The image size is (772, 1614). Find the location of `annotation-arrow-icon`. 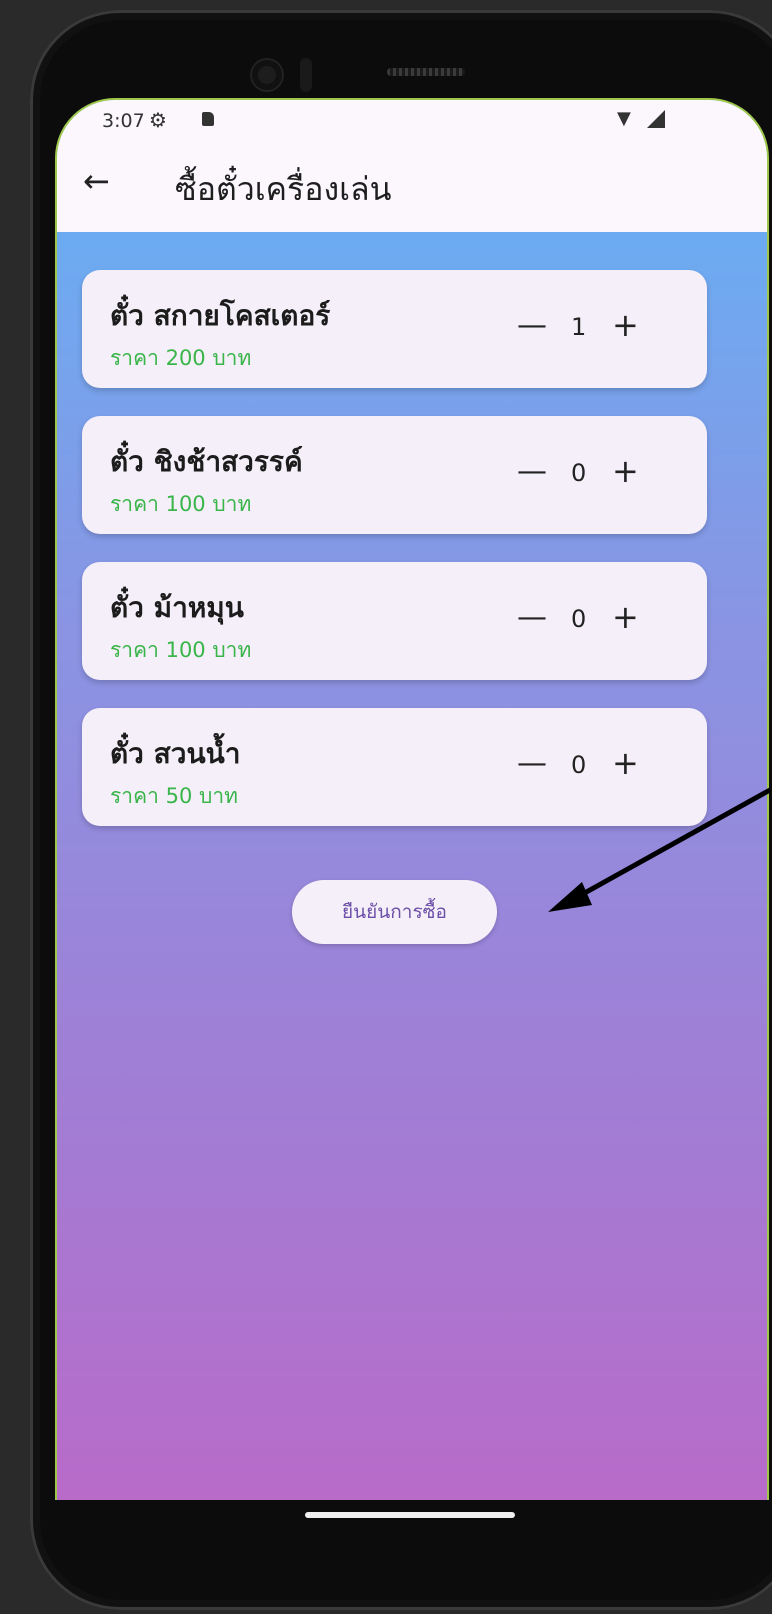

annotation-arrow-icon is located at coordinates (660, 849).